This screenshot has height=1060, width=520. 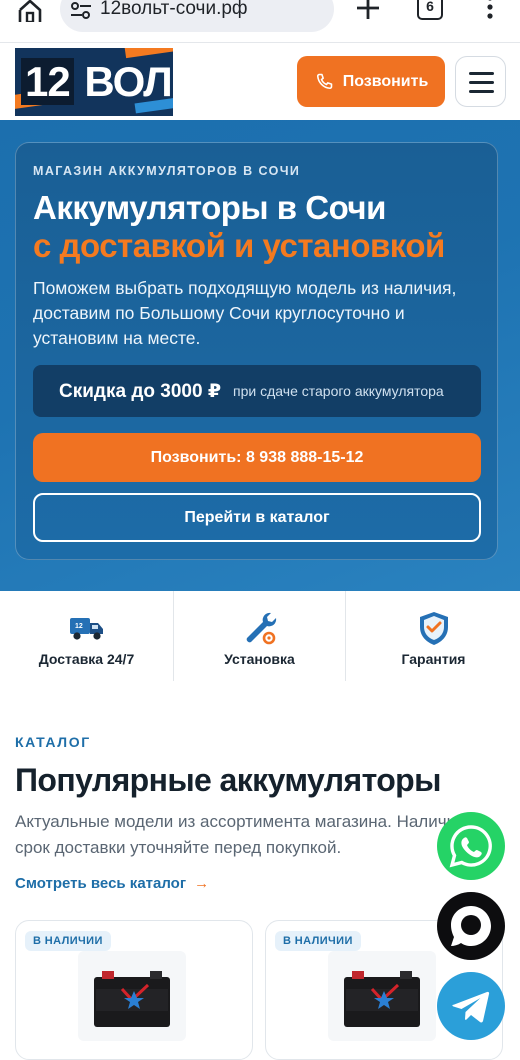 I want to click on discount-condition: при сдаче старого аккумулятора, so click(x=338, y=391).